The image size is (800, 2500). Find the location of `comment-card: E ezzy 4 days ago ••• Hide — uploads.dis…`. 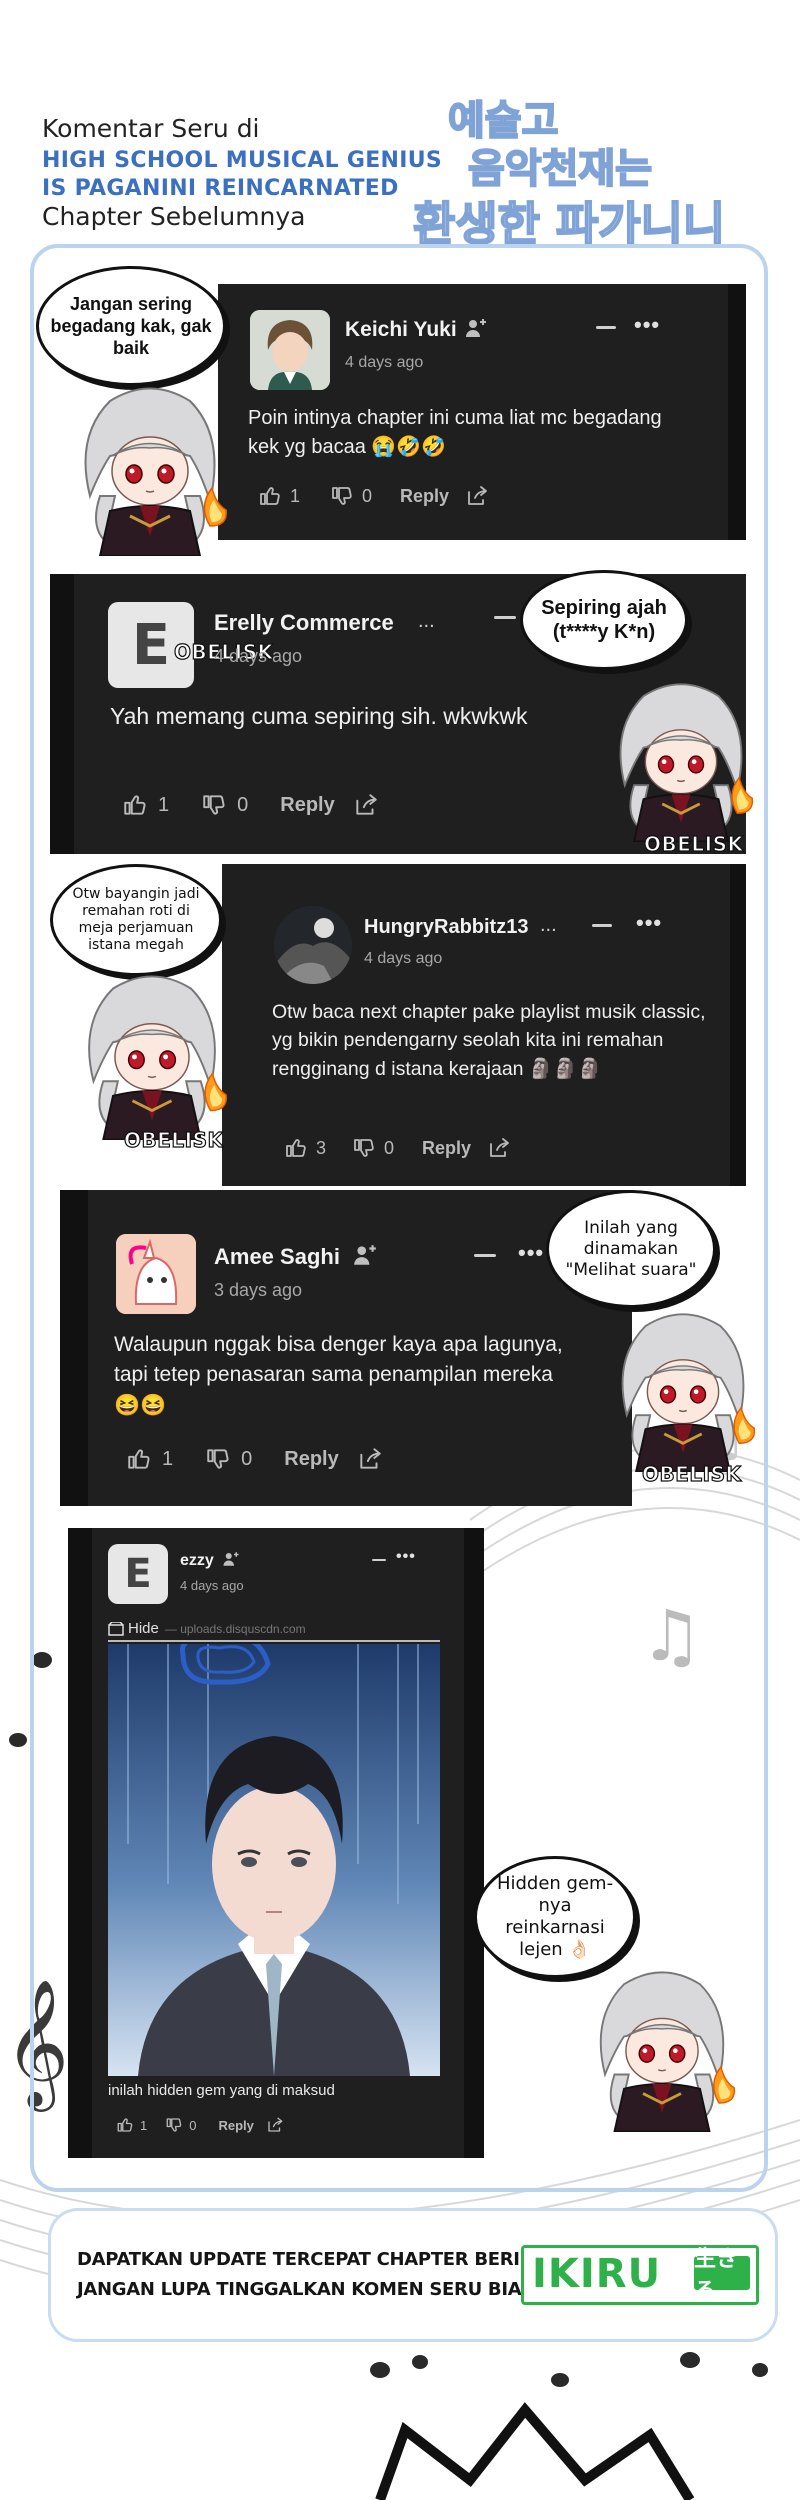

comment-card: E ezzy 4 days ago ••• Hide — uploads.dis… is located at coordinates (276, 1843).